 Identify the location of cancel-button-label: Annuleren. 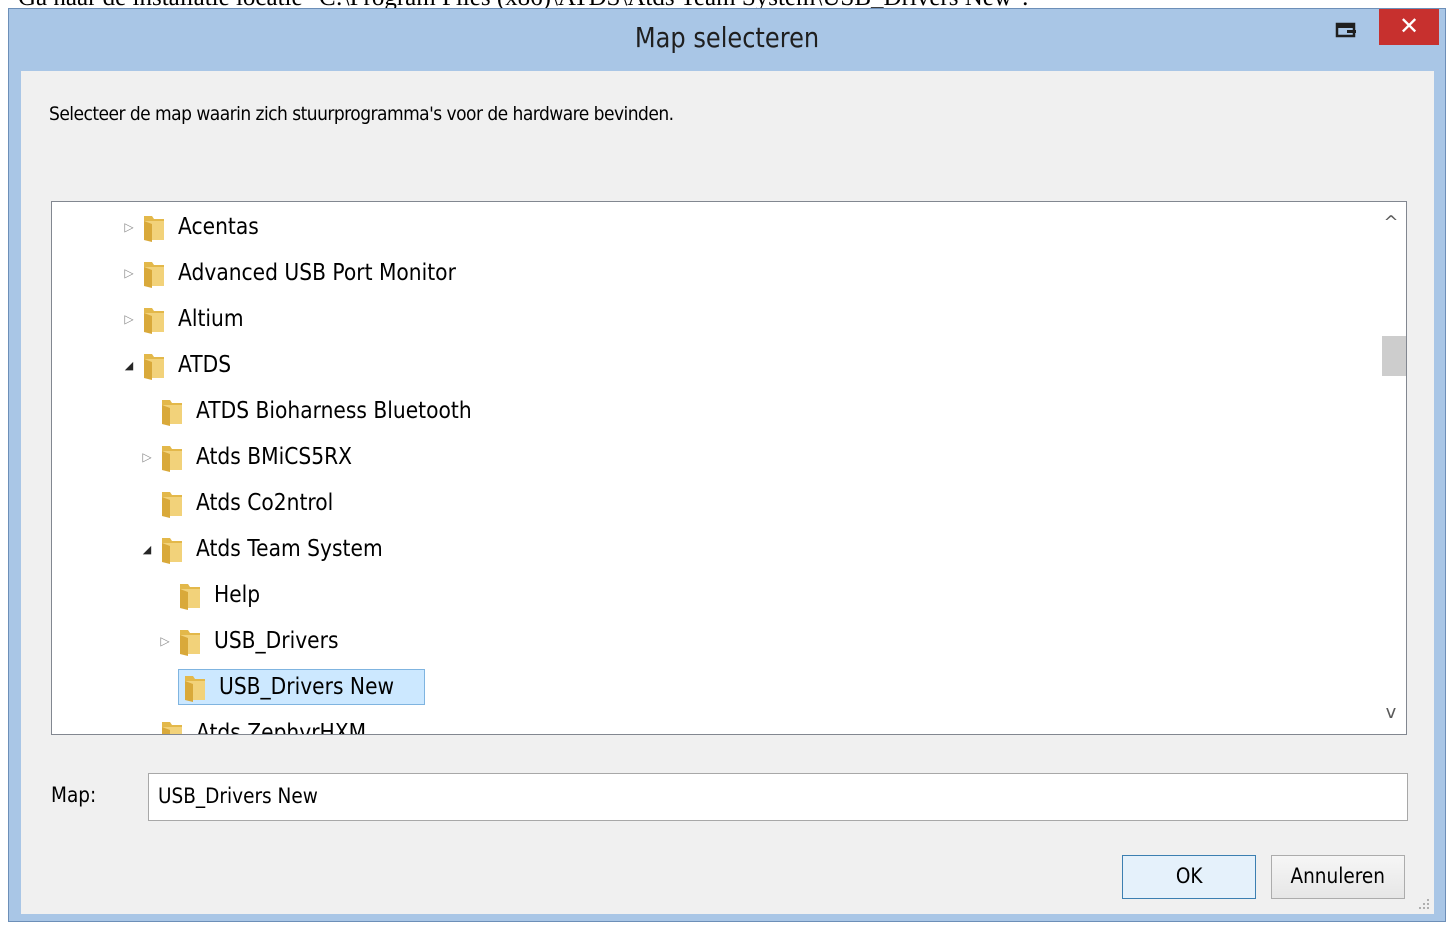
(1338, 876).